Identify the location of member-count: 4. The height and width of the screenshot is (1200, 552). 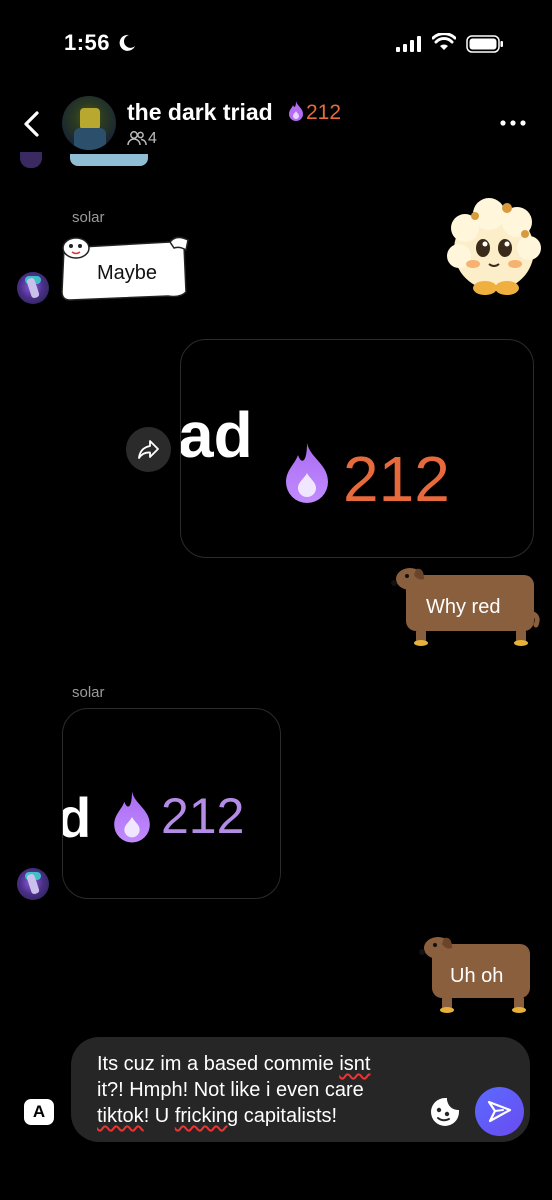
(152, 138).